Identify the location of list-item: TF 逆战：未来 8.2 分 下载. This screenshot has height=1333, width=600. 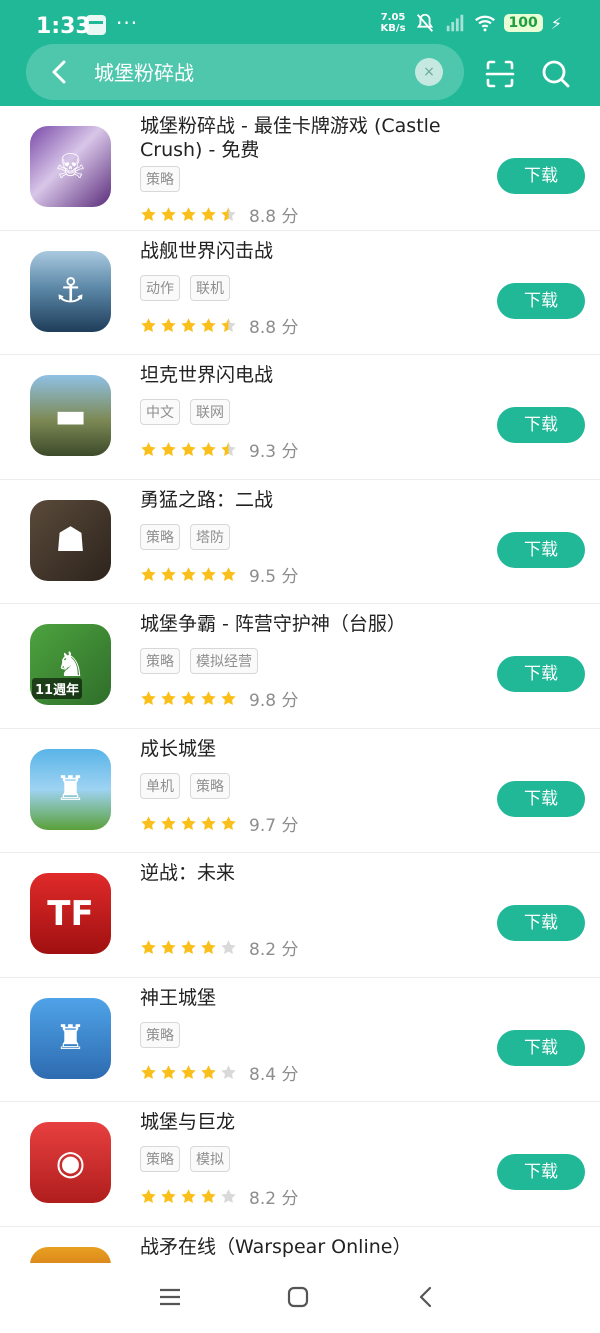
(300, 915).